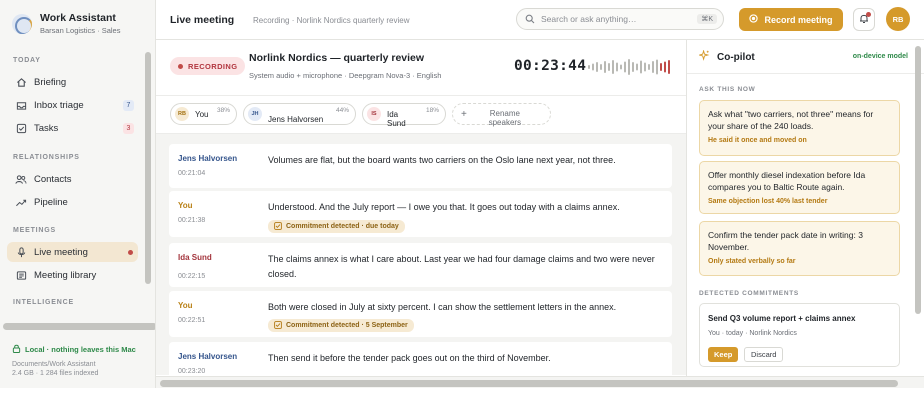 Image resolution: width=924 pixels, height=404 pixels. What do you see at coordinates (462, 396) in the screenshot?
I see `window-bottom-area` at bounding box center [462, 396].